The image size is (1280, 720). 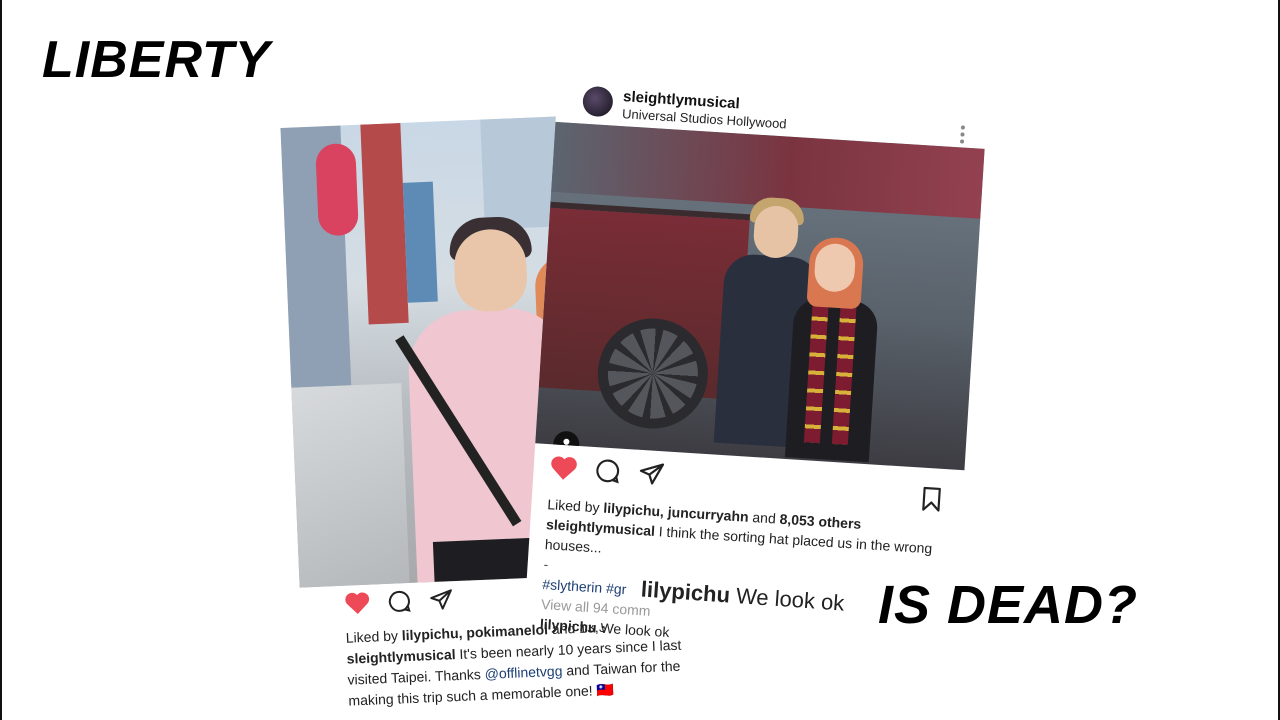 What do you see at coordinates (523, 672) in the screenshot?
I see `mention-link: @offlinetvgg` at bounding box center [523, 672].